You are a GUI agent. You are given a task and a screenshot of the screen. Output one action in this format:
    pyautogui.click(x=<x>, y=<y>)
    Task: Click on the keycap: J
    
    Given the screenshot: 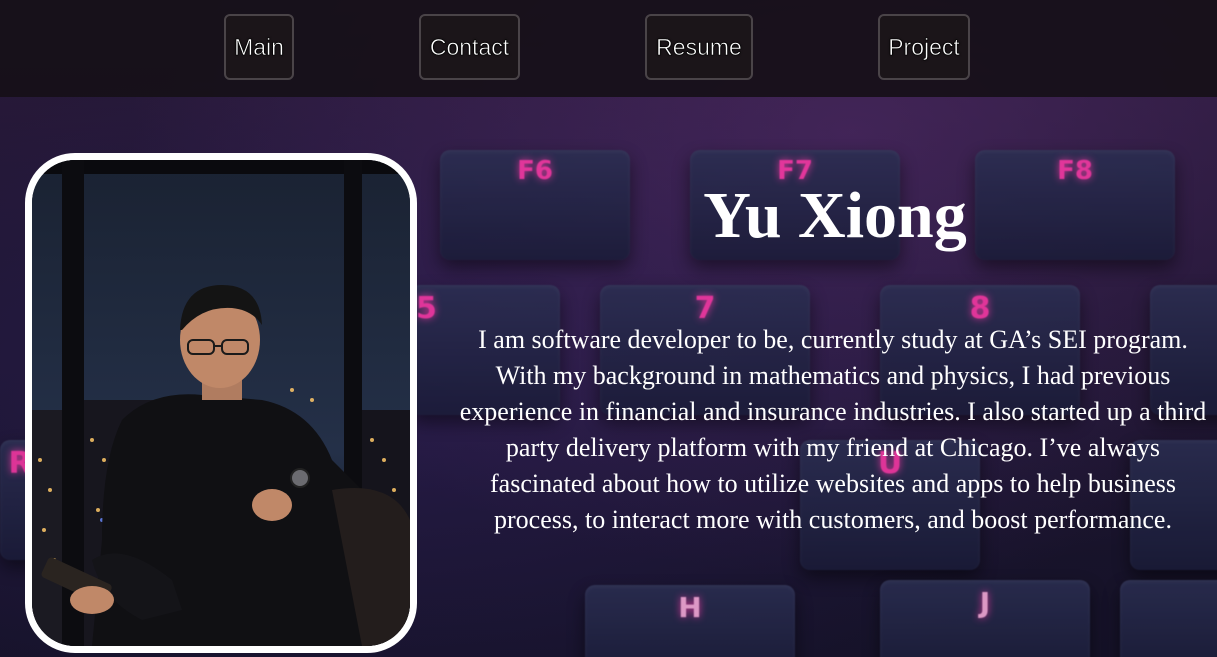 What is the action you would take?
    pyautogui.click(x=985, y=618)
    